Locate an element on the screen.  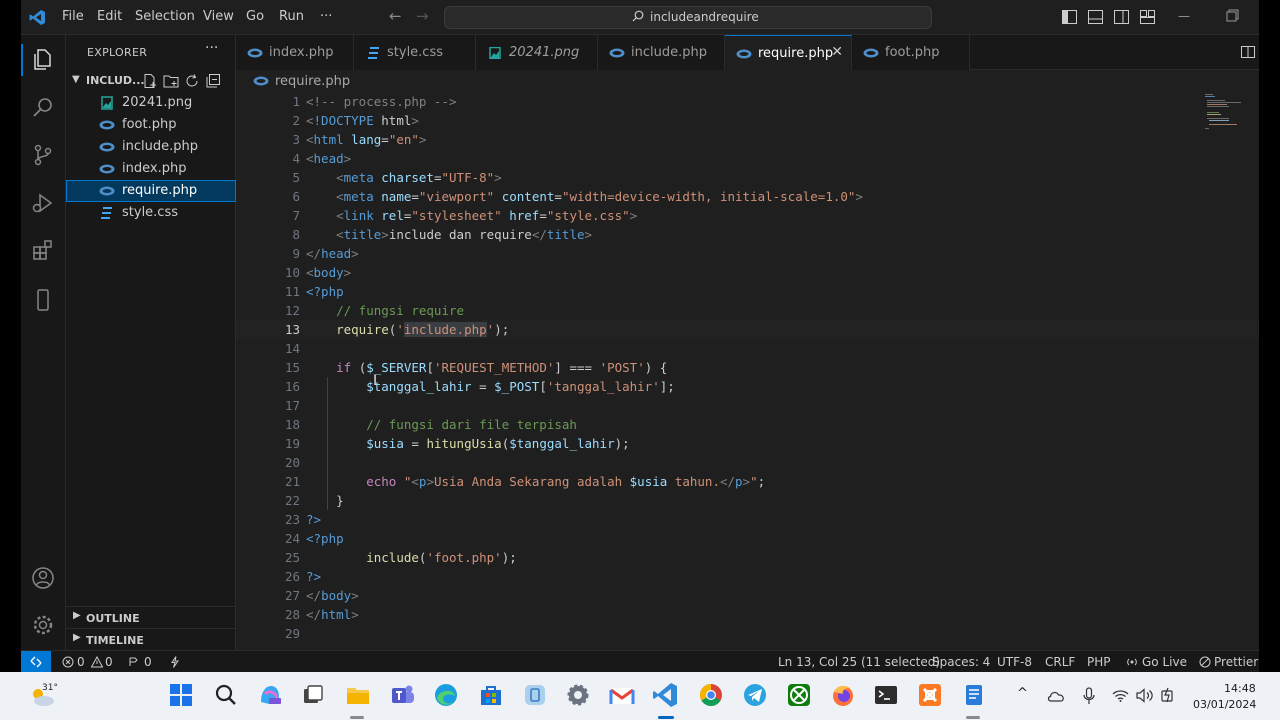
refresh-icon is located at coordinates (192, 81).